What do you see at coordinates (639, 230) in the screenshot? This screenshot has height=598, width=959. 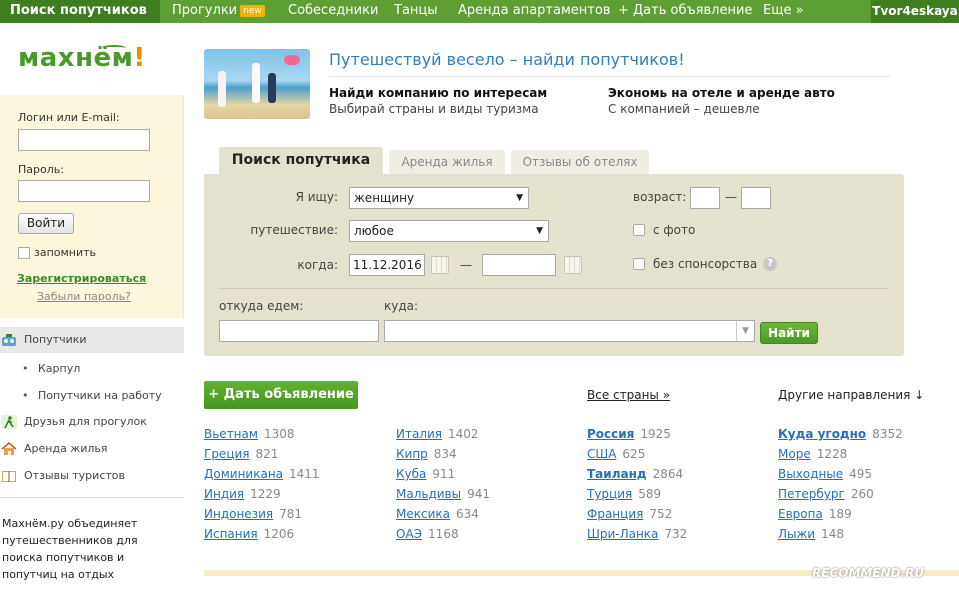 I see `photo-checkbox` at bounding box center [639, 230].